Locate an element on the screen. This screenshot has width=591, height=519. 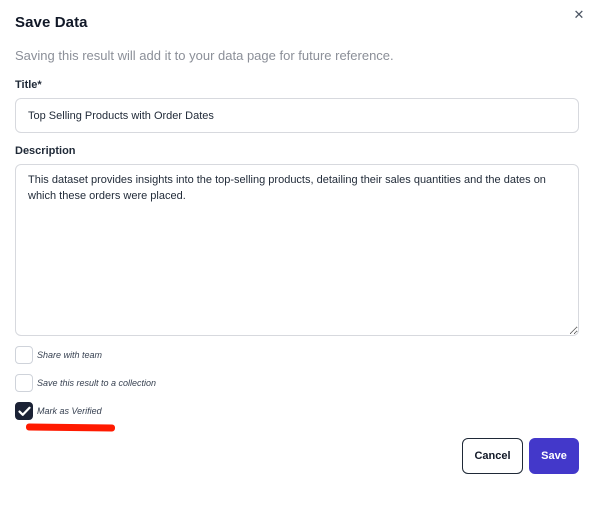
title-input is located at coordinates (297, 115).